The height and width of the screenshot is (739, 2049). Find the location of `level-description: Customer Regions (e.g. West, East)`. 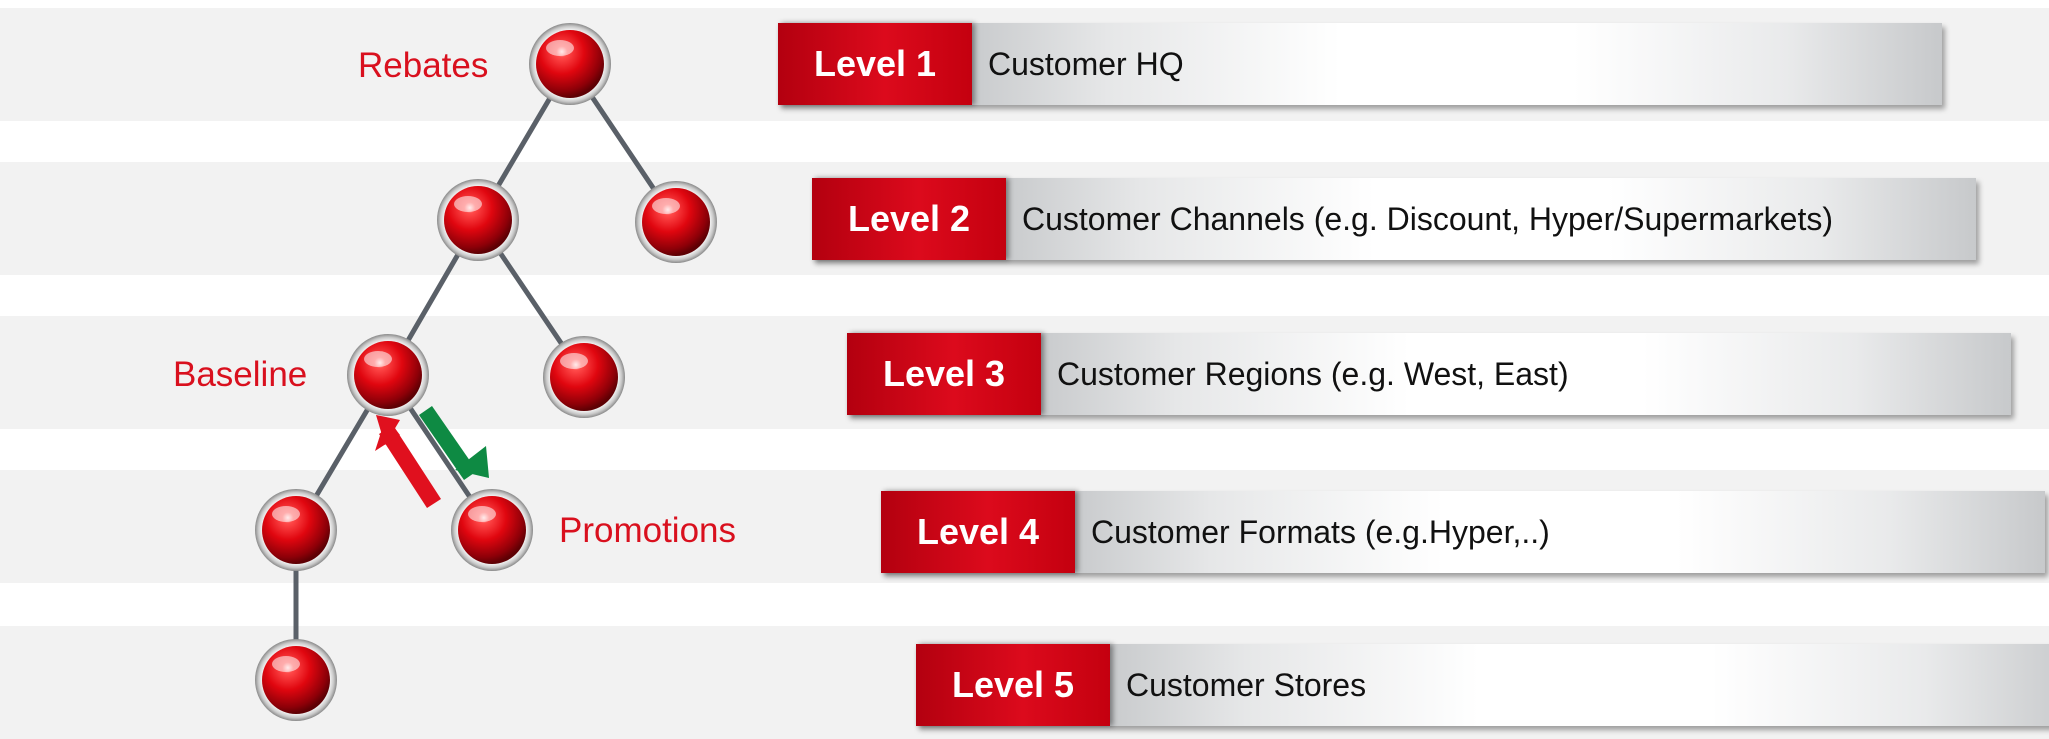

level-description: Customer Regions (e.g. West, East) is located at coordinates (1526, 374).